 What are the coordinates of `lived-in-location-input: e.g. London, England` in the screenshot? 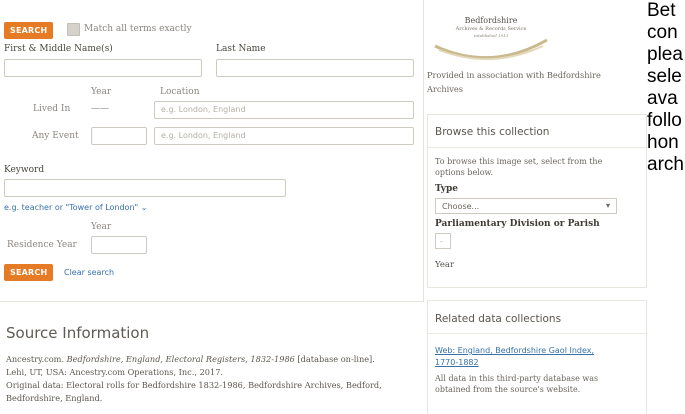 It's located at (284, 110).